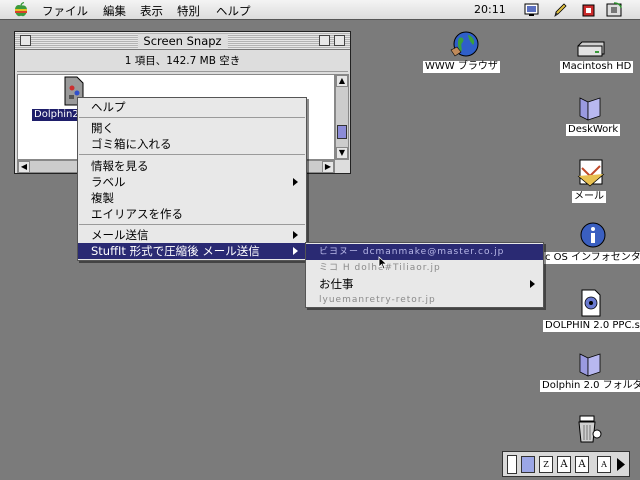  What do you see at coordinates (102, 128) in the screenshot?
I see `menu-item-label: 開く` at bounding box center [102, 128].